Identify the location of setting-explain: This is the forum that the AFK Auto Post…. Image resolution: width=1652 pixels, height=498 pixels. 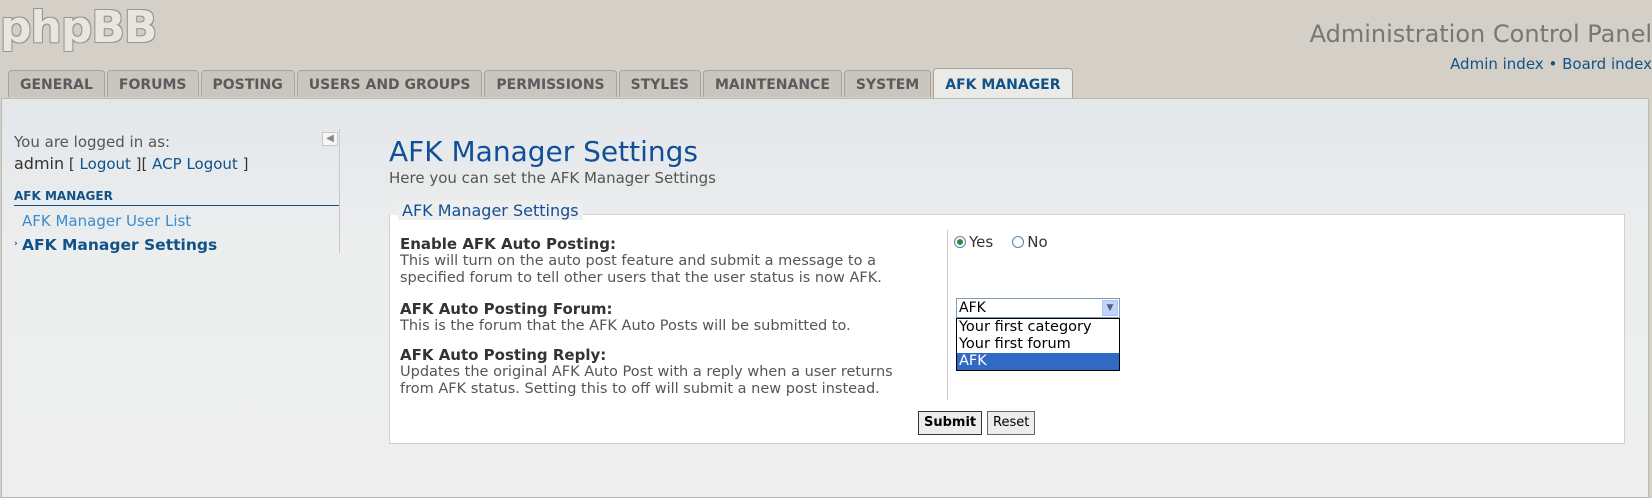
(625, 326).